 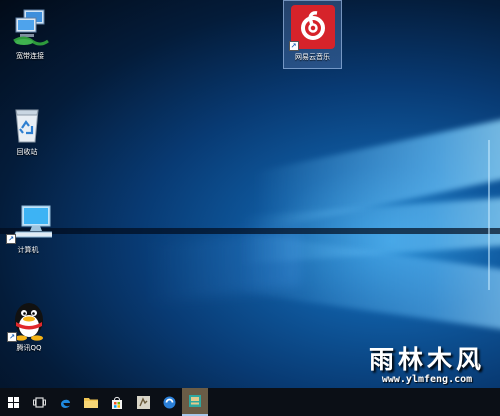 I want to click on taskbar, so click(x=250, y=402).